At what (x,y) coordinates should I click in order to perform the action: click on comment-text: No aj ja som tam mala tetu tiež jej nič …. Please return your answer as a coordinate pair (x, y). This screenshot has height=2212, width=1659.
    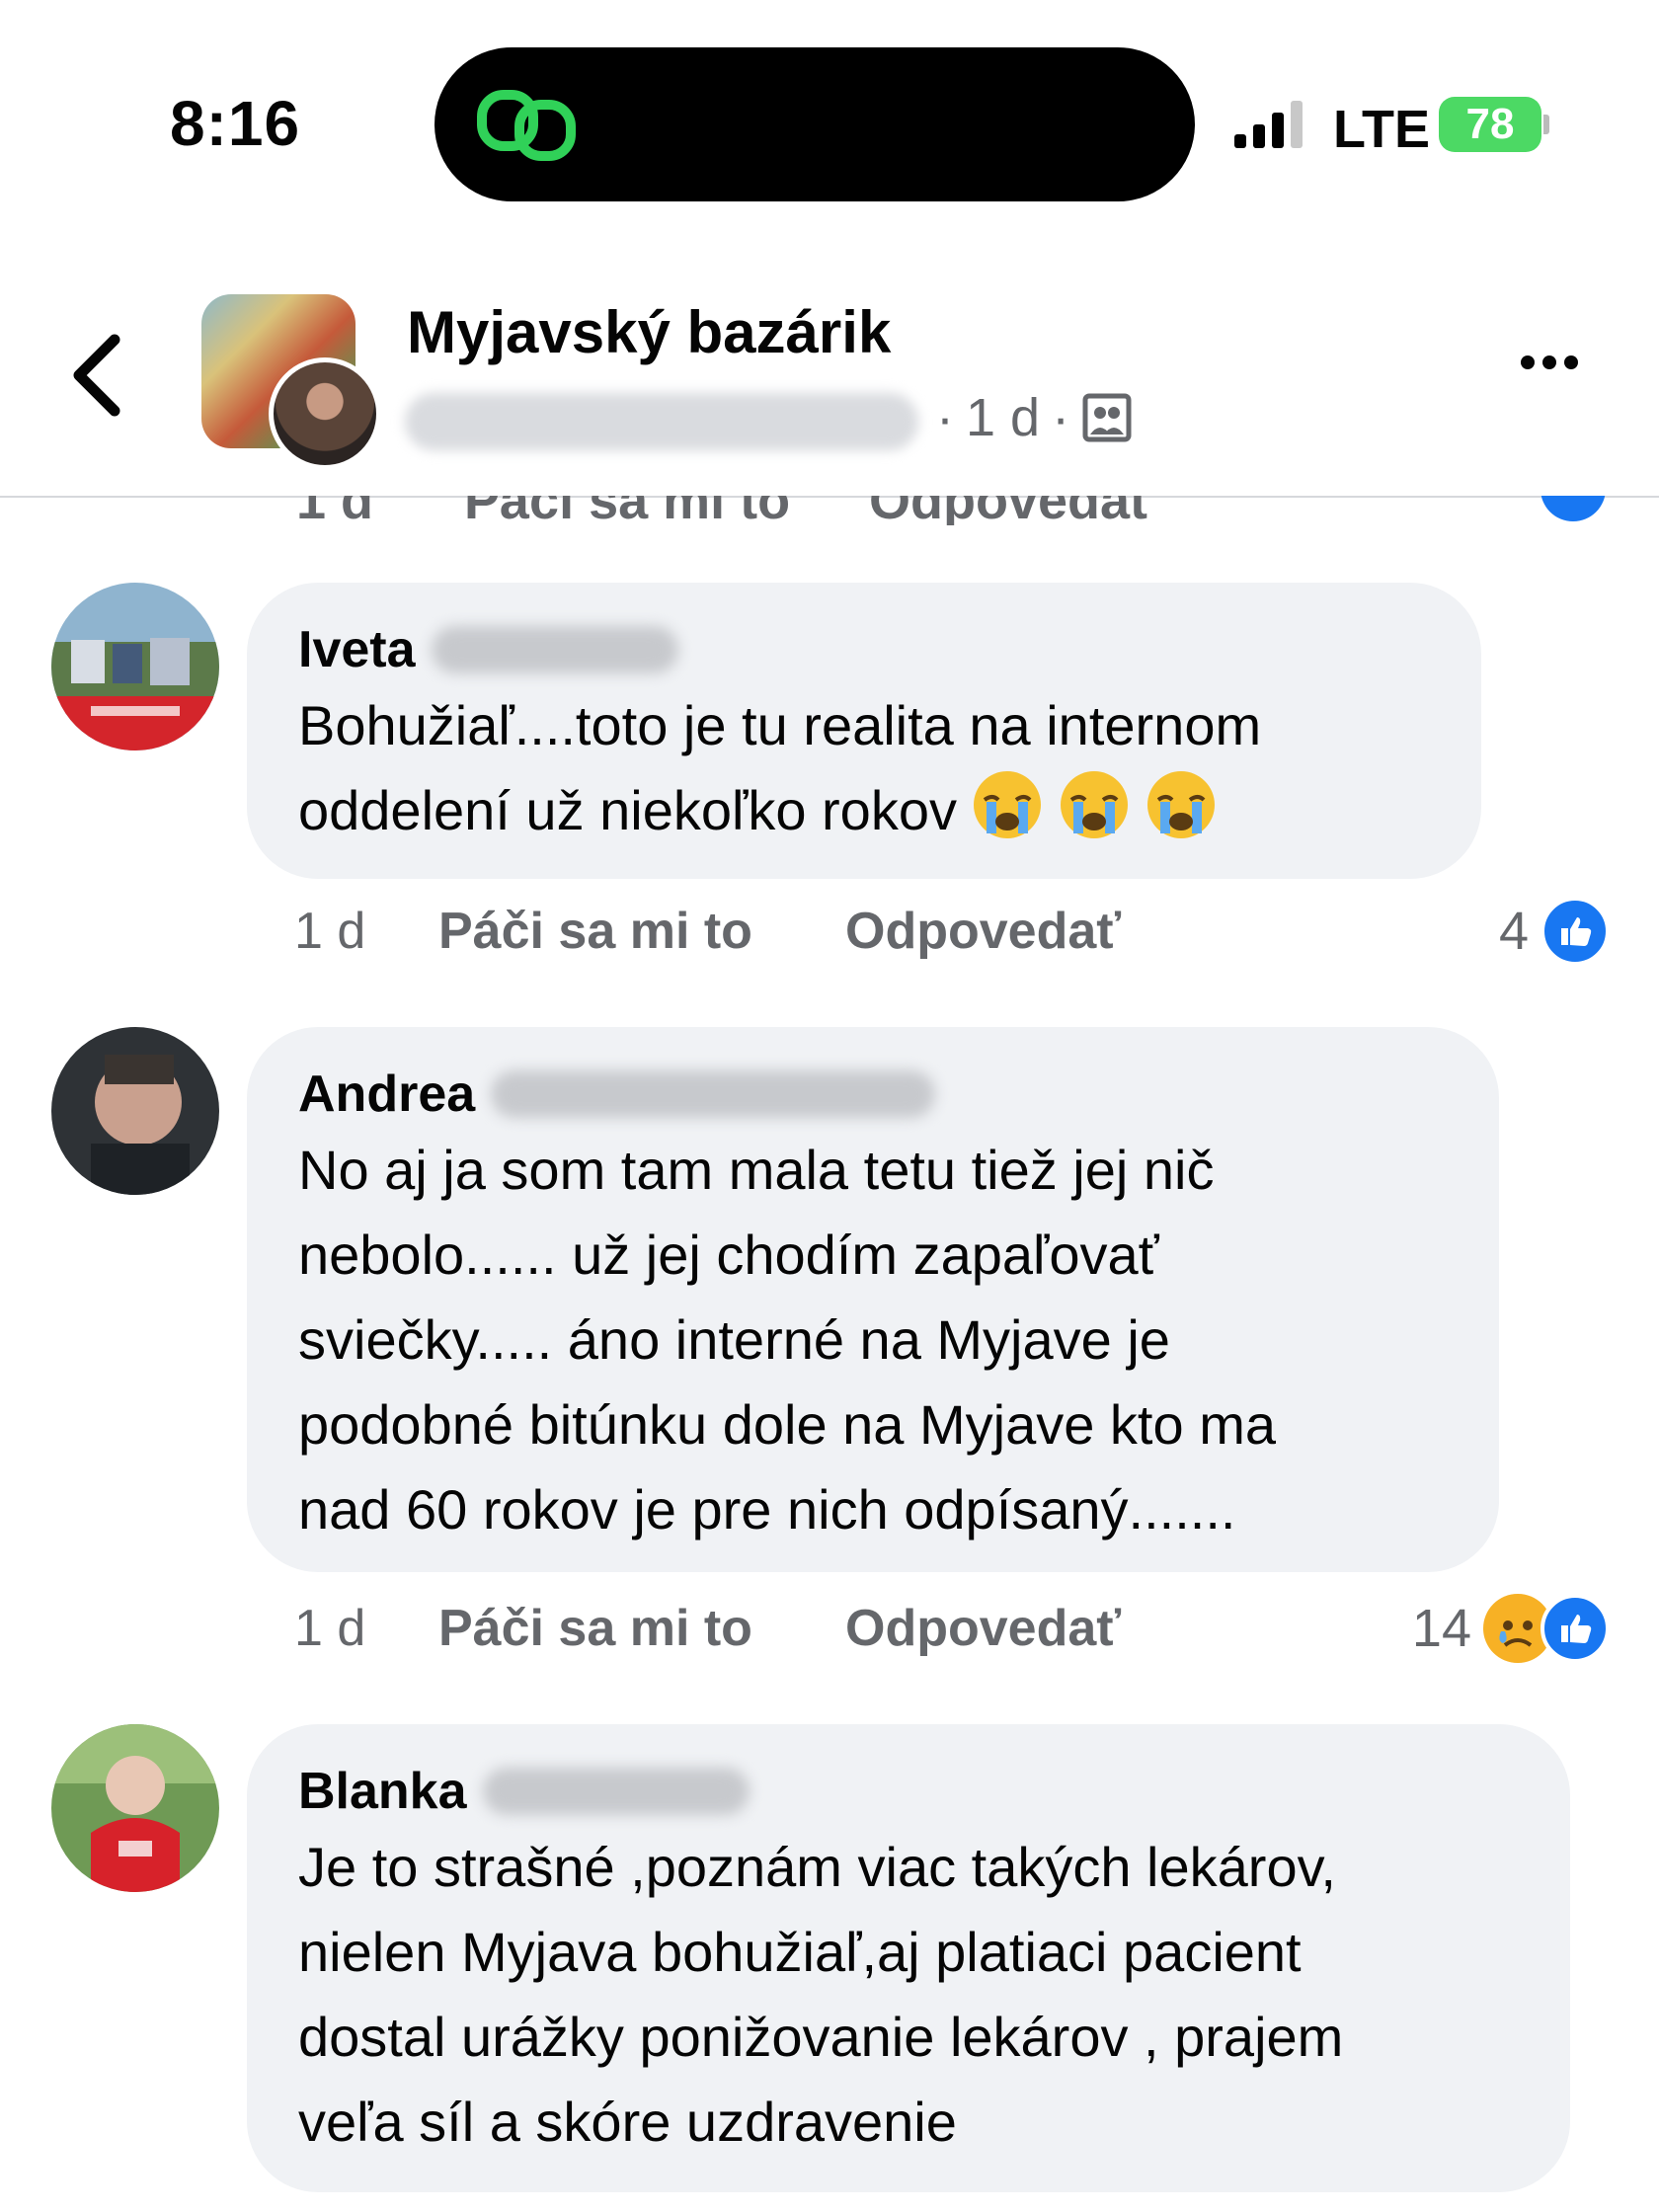
    Looking at the image, I should click on (787, 1340).